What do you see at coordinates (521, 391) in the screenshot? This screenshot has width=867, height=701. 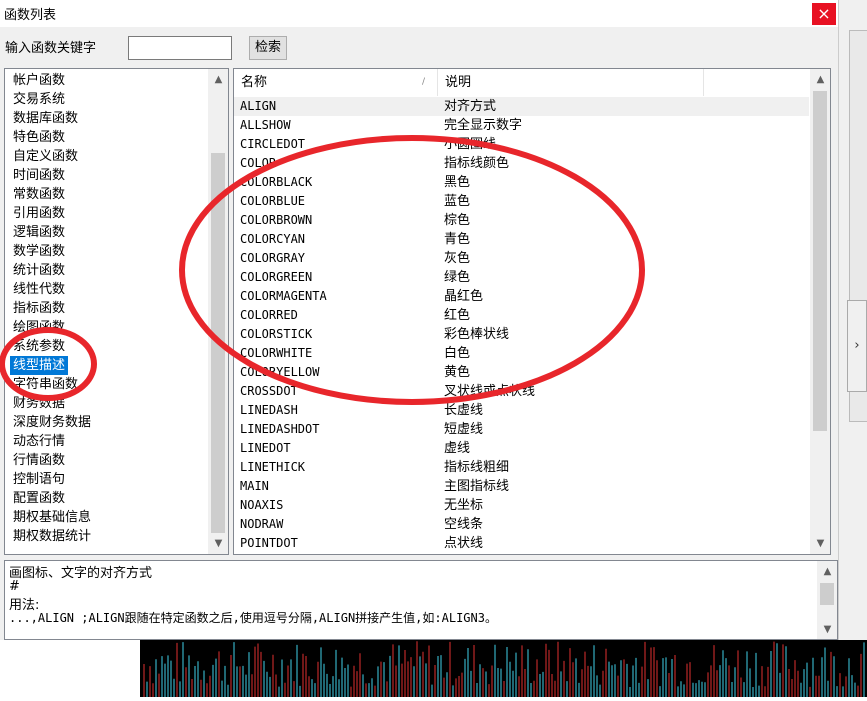 I see `function-row: CROSSDOT 叉状线或点状线` at bounding box center [521, 391].